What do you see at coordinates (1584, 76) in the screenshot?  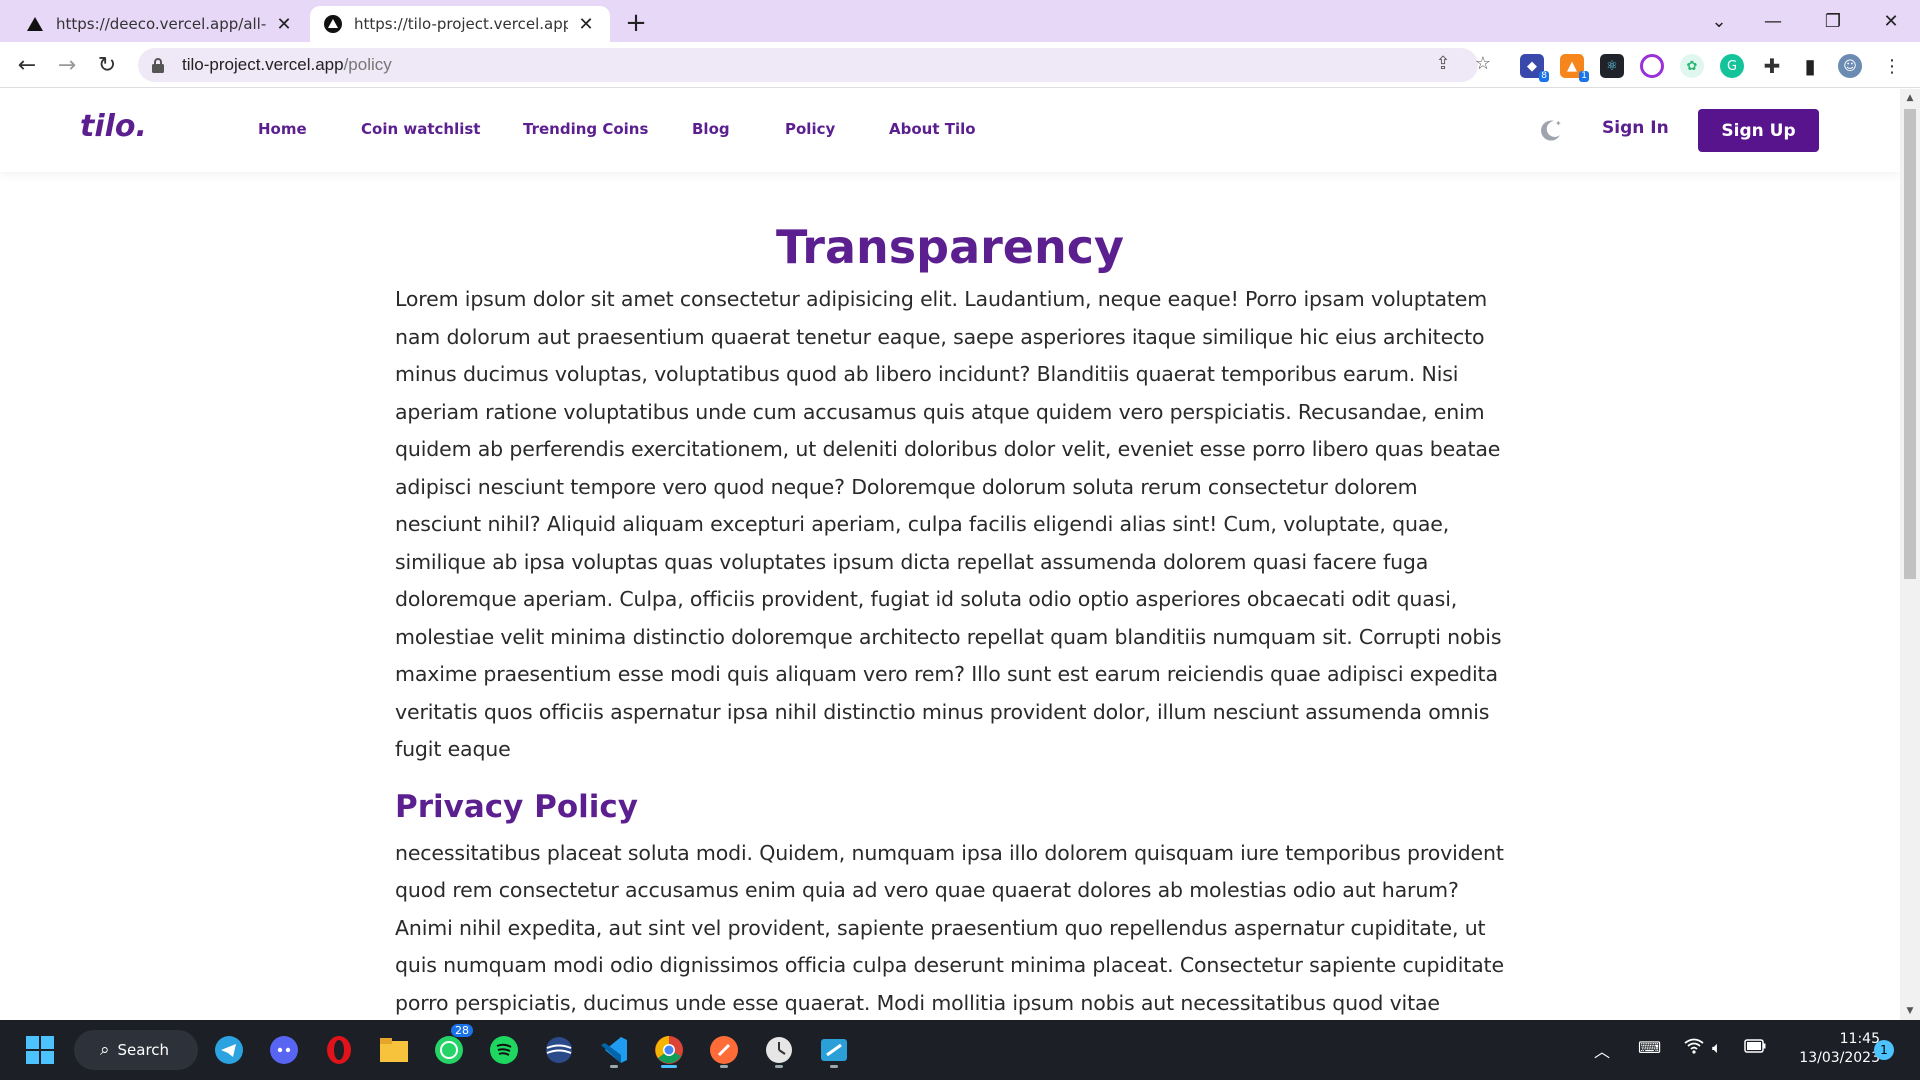 I see `extension-badge: 1` at bounding box center [1584, 76].